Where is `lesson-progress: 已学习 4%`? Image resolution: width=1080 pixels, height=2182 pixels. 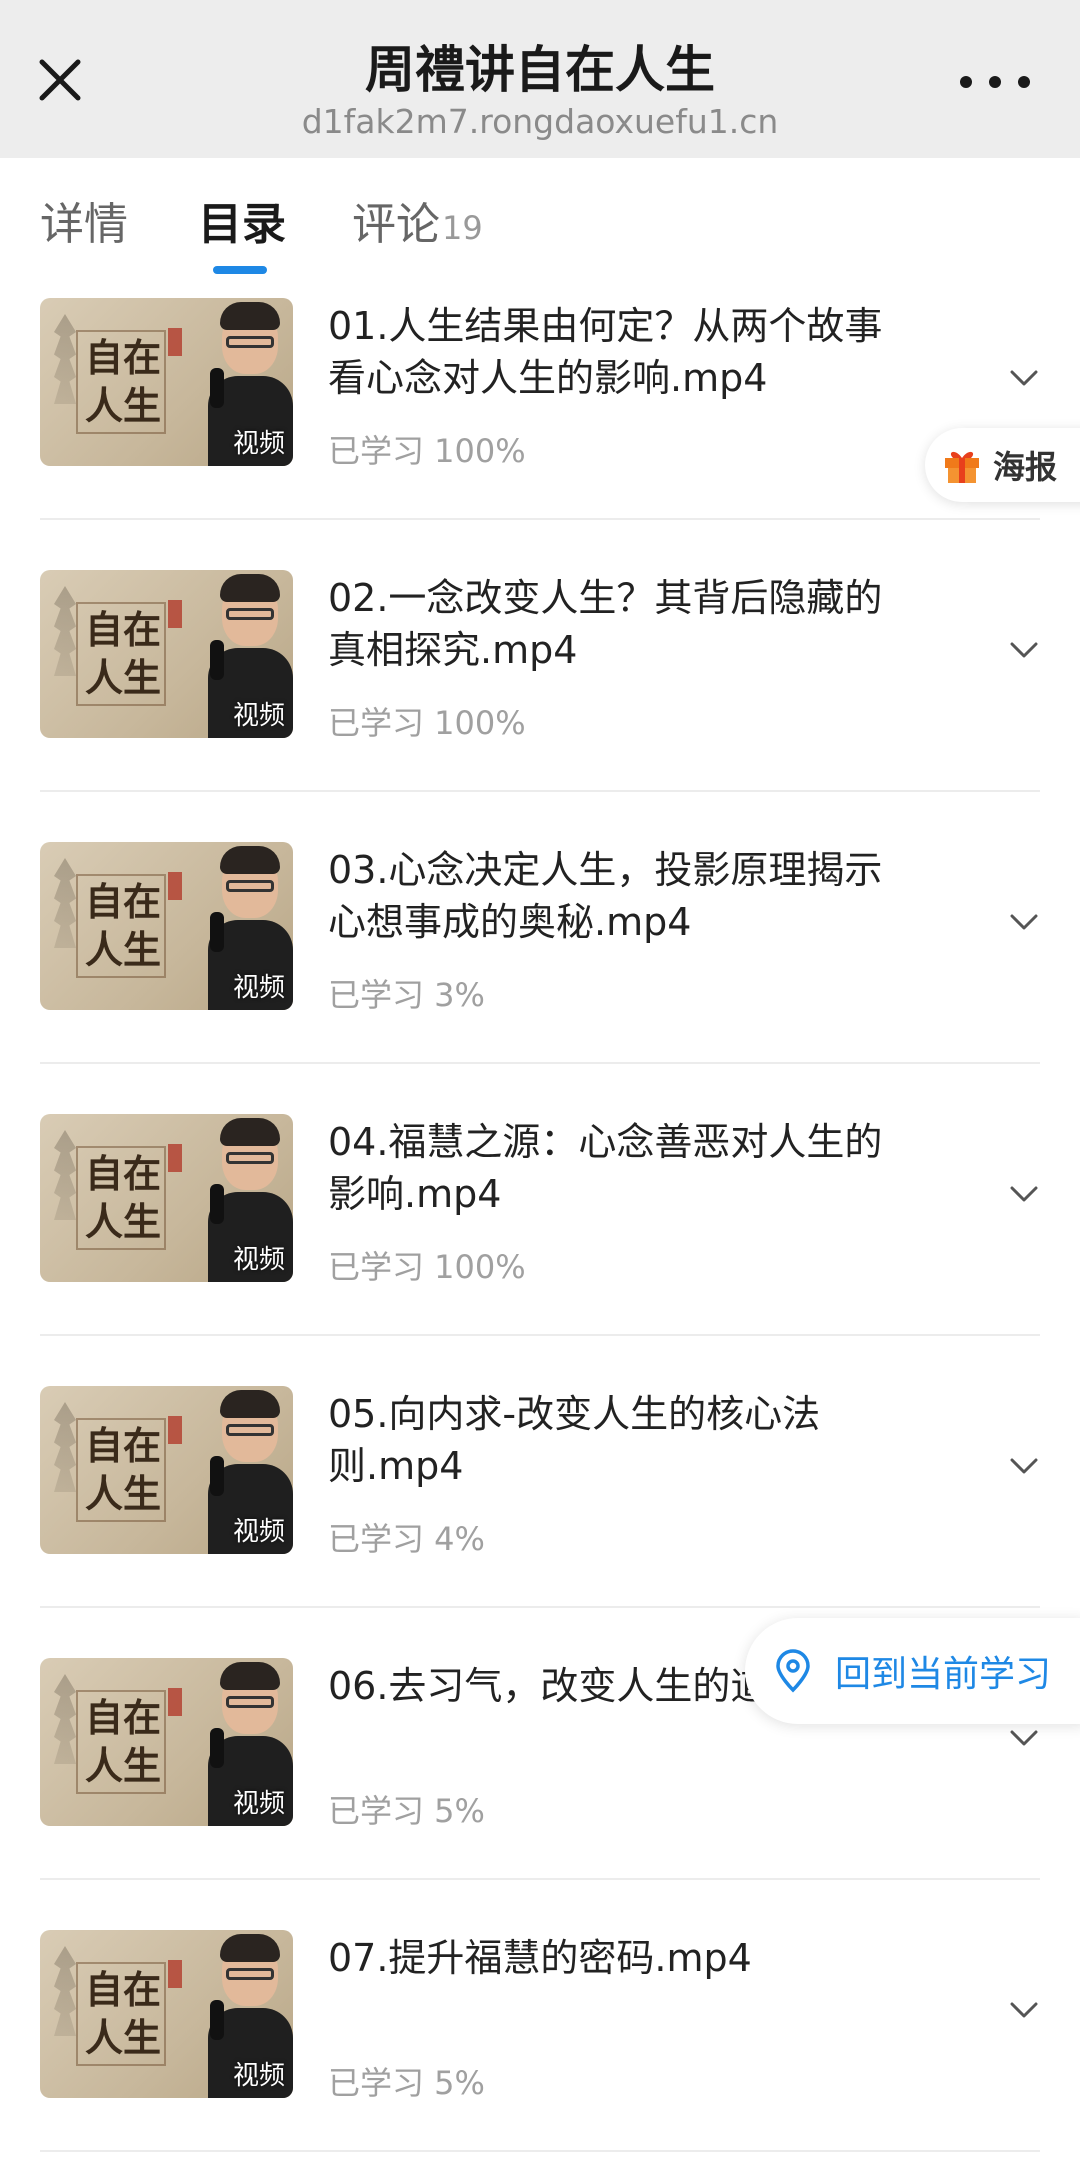 lesson-progress: 已学习 4% is located at coordinates (406, 1539).